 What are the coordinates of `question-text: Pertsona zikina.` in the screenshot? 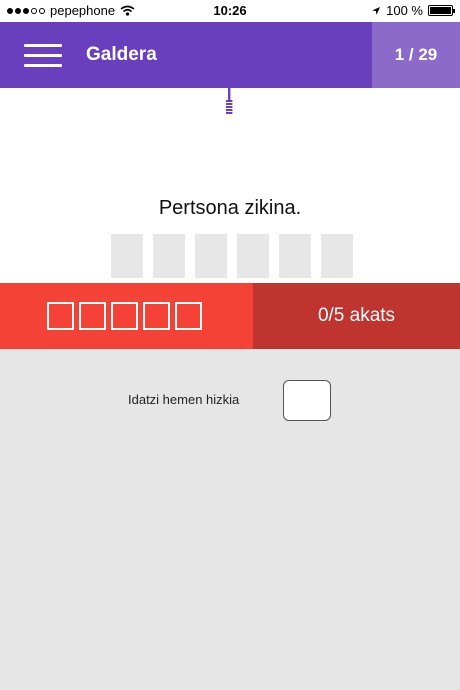 It's located at (230, 208).